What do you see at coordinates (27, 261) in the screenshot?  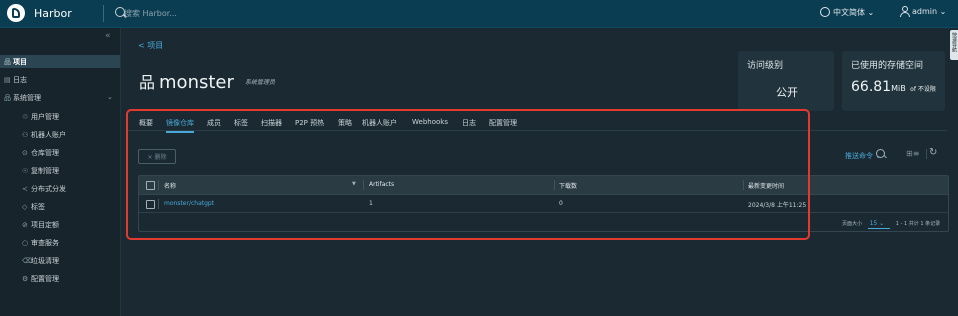 I see `trash-icon: ⌫` at bounding box center [27, 261].